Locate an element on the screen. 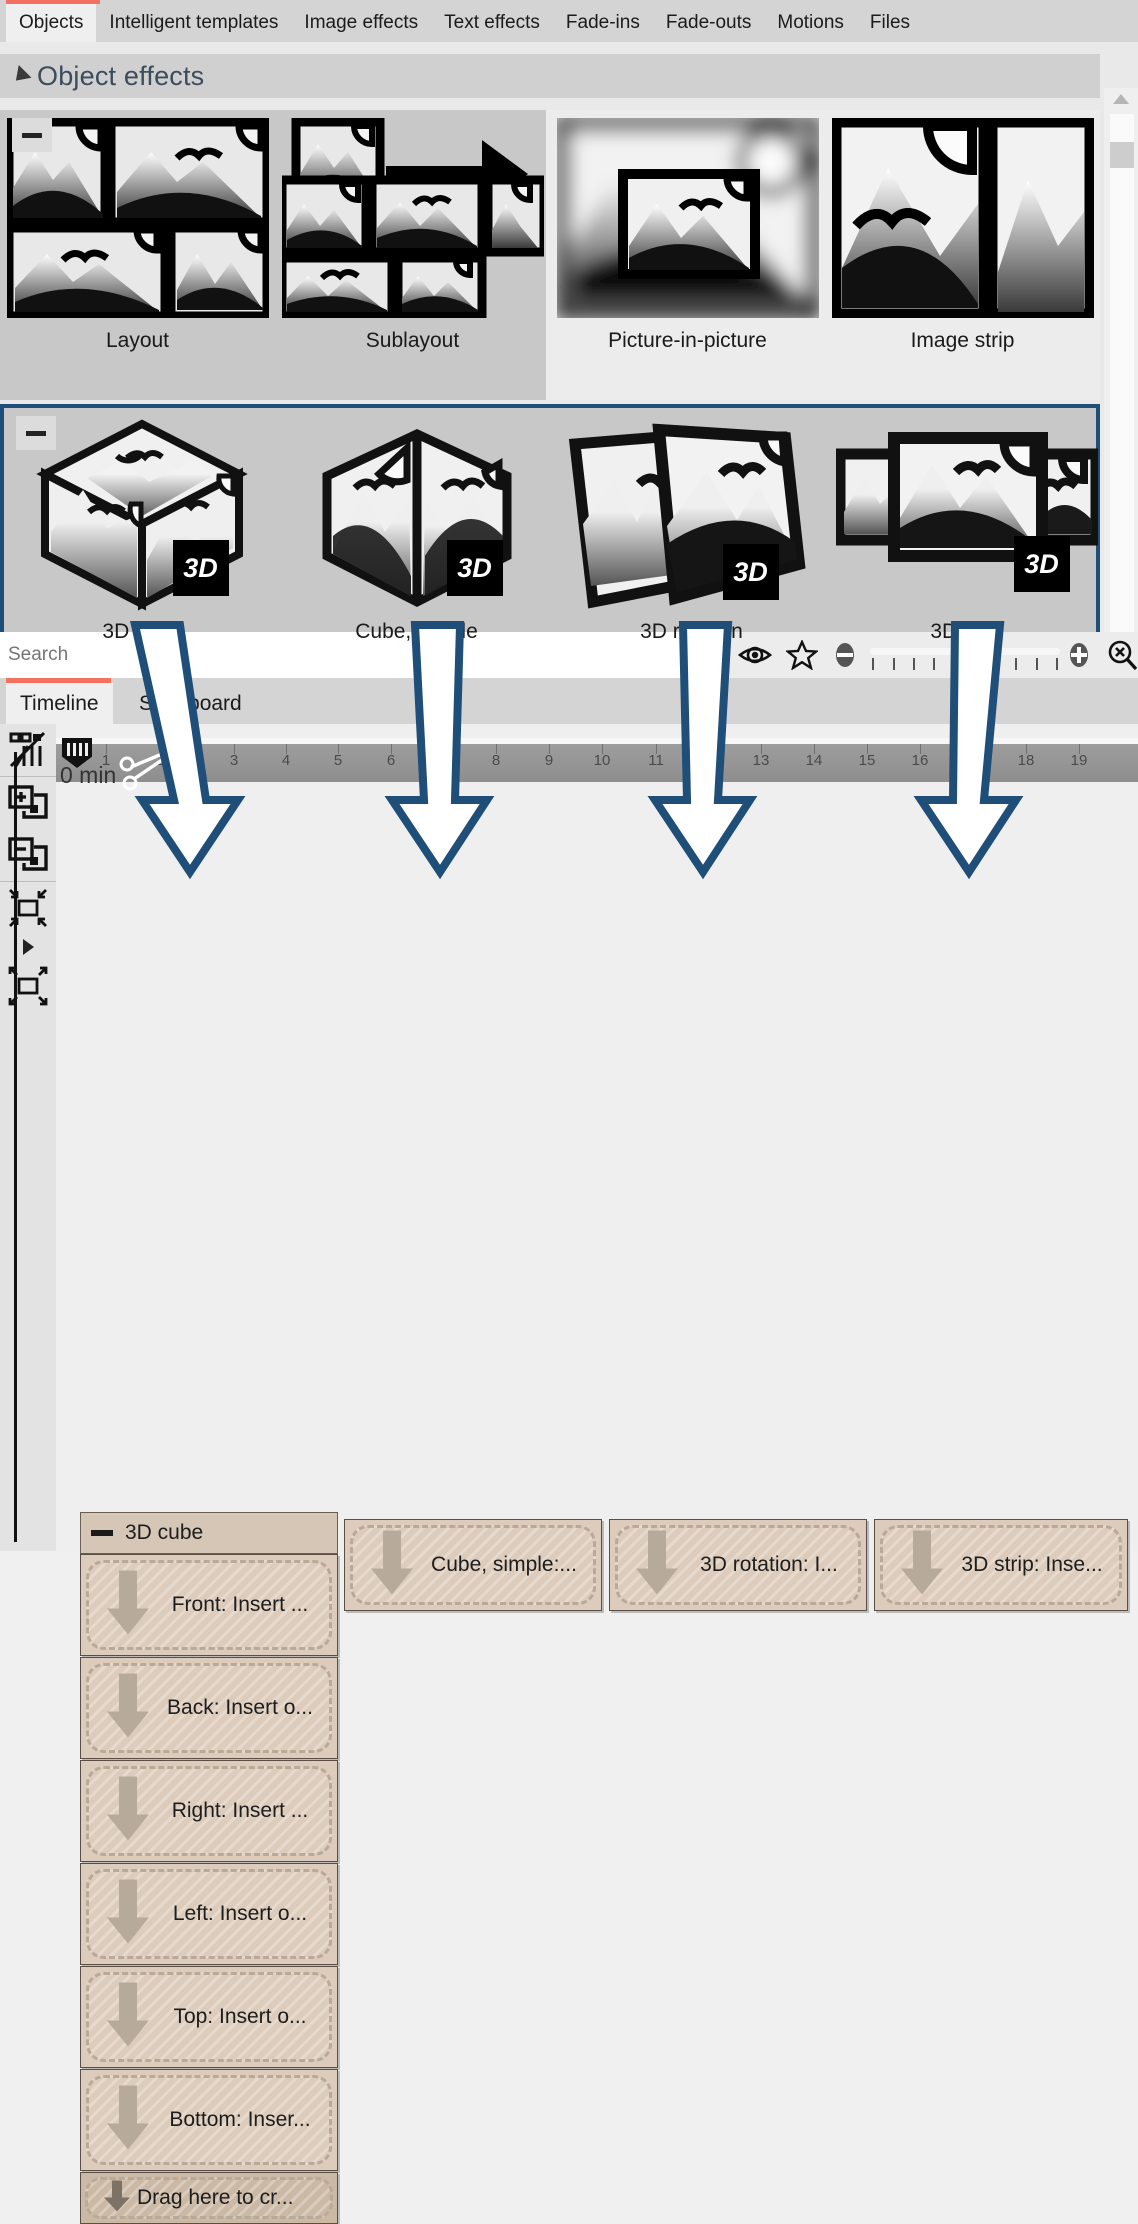  shrink-track-icon is located at coordinates (28, 907).